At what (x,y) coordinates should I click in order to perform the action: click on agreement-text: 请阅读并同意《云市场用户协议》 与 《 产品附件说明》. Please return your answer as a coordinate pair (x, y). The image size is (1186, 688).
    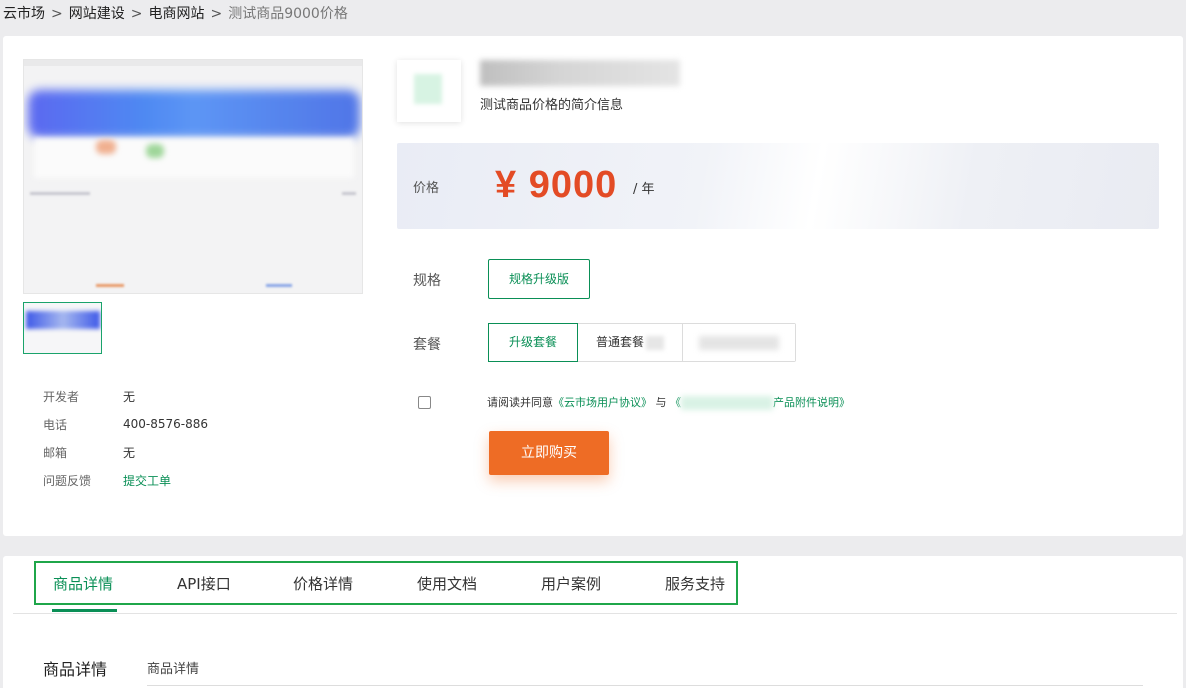
    Looking at the image, I should click on (668, 402).